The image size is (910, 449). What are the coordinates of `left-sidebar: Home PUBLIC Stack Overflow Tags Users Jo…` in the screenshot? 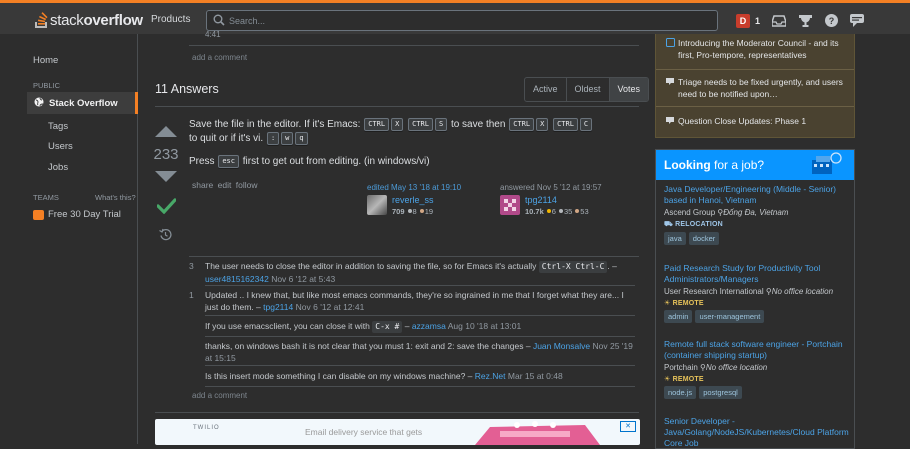 It's located at (69, 239).